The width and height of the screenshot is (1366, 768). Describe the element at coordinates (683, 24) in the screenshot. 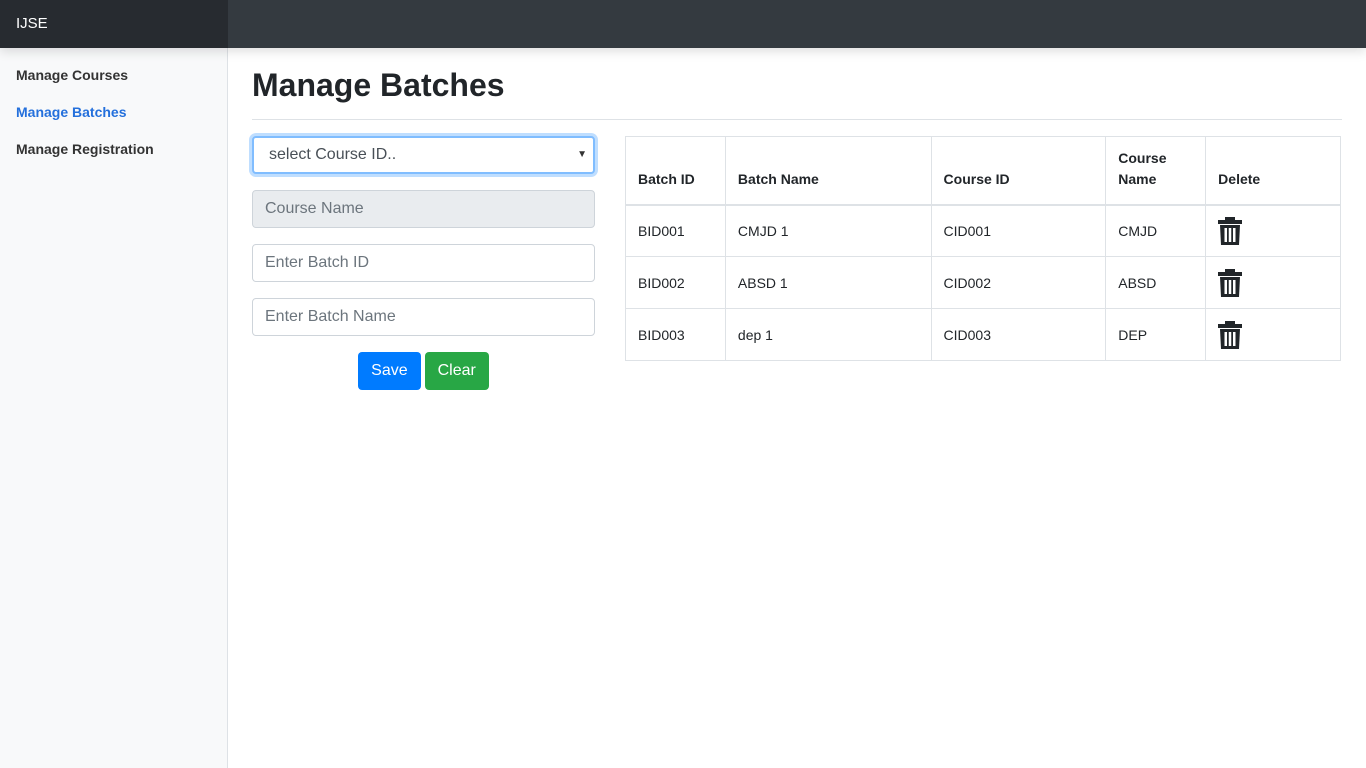

I see `top-navbar: IJSE` at that location.